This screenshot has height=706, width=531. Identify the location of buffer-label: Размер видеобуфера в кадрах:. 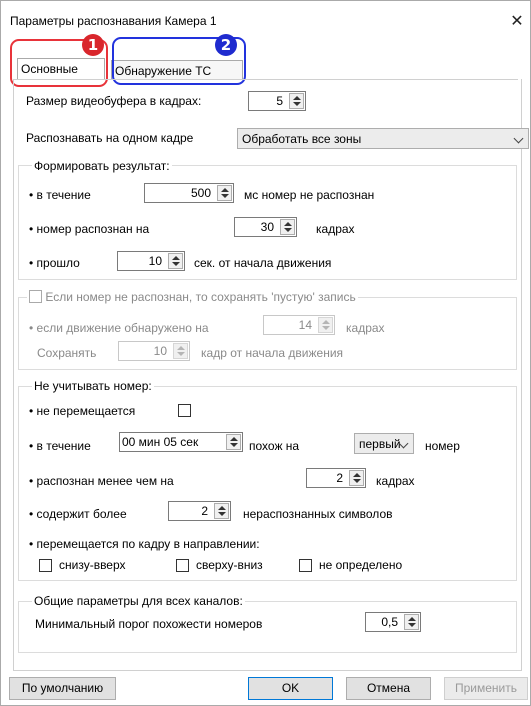
(114, 101).